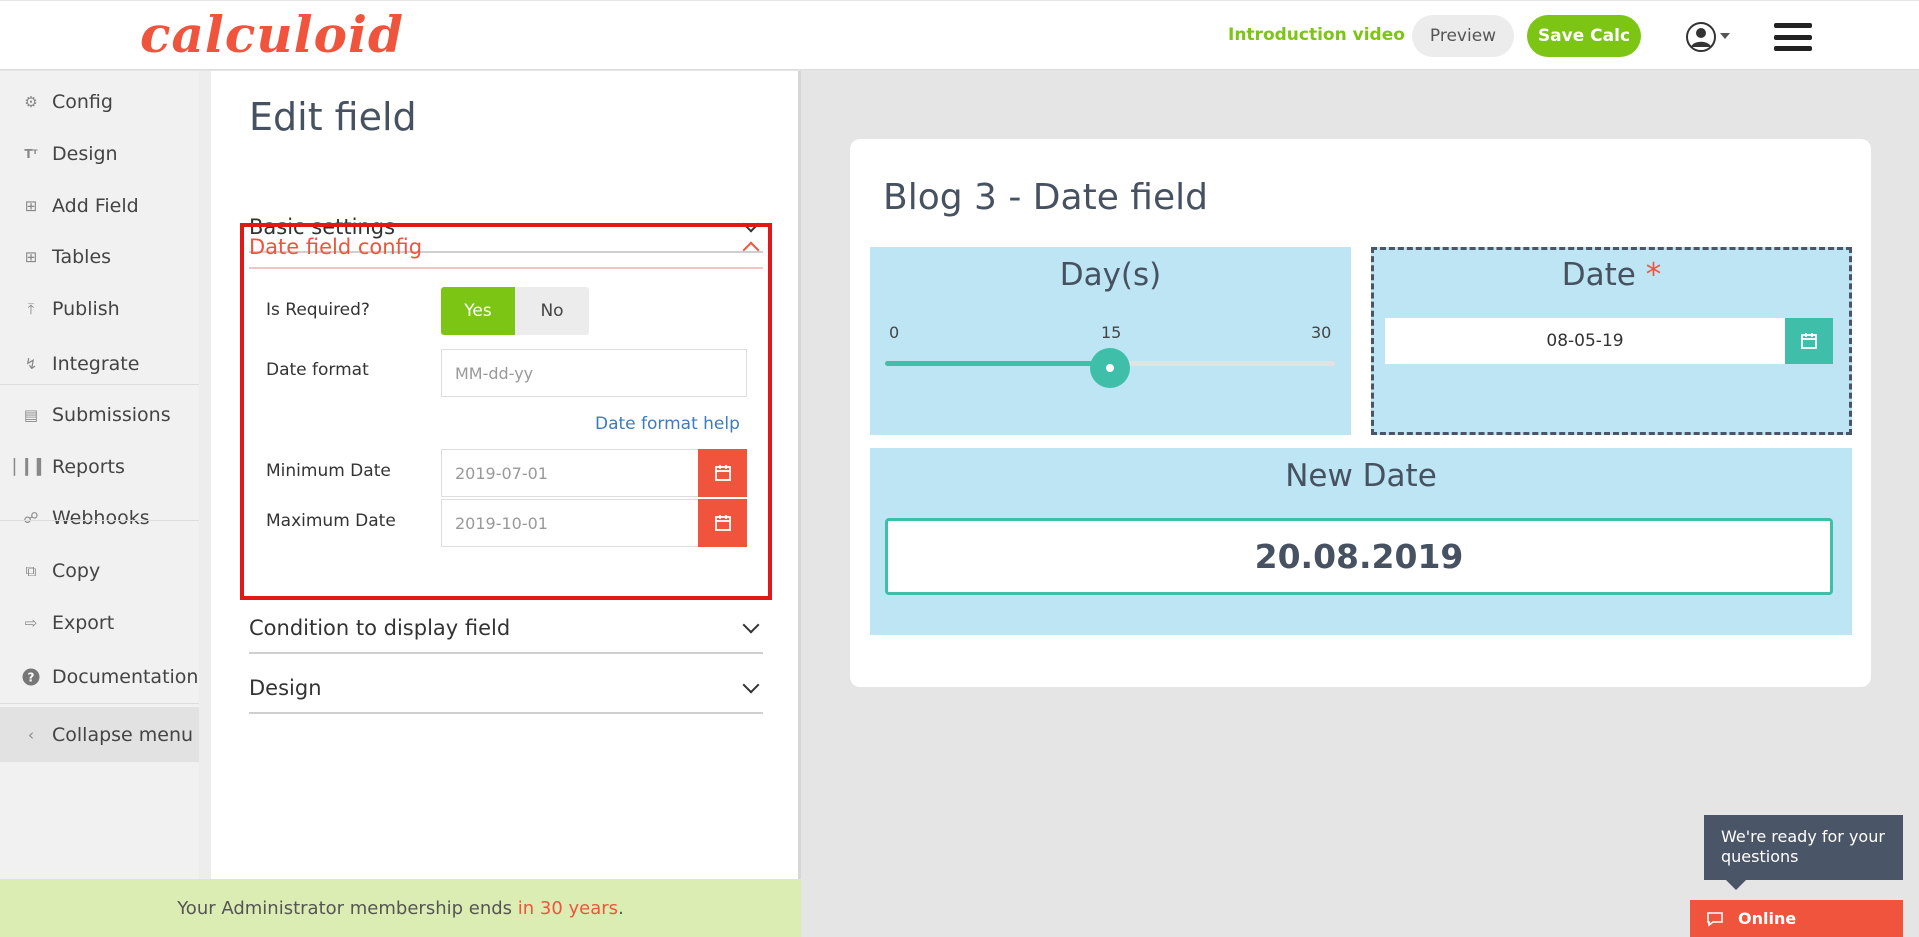 Image resolution: width=1919 pixels, height=937 pixels. Describe the element at coordinates (31, 467) in the screenshot. I see `bar-chart-icon: ▏▎▍` at that location.